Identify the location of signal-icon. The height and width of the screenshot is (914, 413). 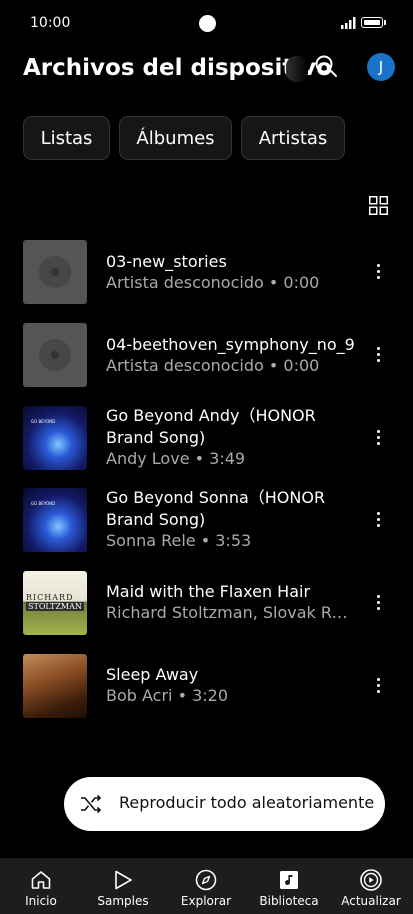
(348, 23).